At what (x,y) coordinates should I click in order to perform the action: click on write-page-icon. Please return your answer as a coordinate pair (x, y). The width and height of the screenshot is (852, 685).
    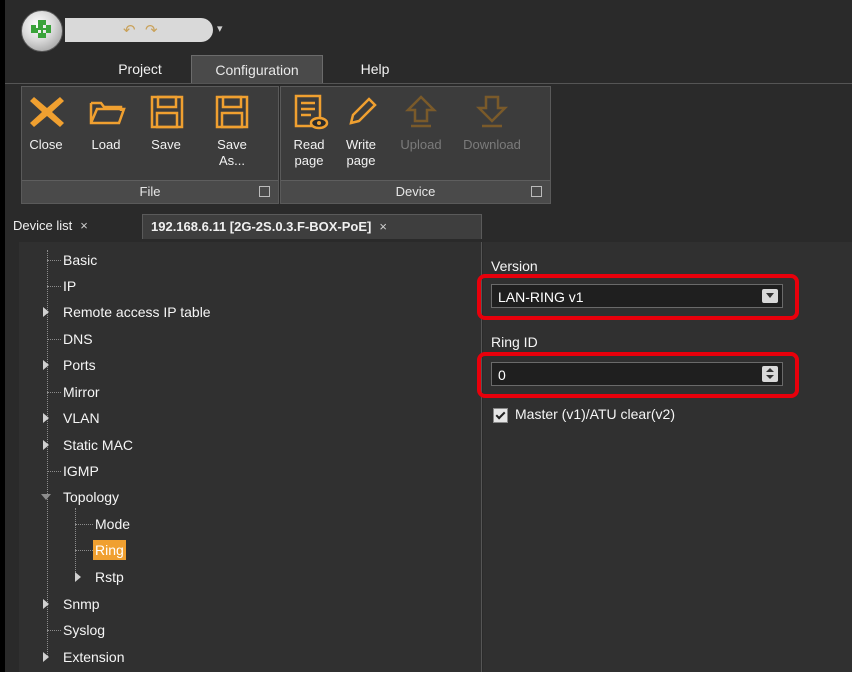
    Looking at the image, I should click on (363, 111).